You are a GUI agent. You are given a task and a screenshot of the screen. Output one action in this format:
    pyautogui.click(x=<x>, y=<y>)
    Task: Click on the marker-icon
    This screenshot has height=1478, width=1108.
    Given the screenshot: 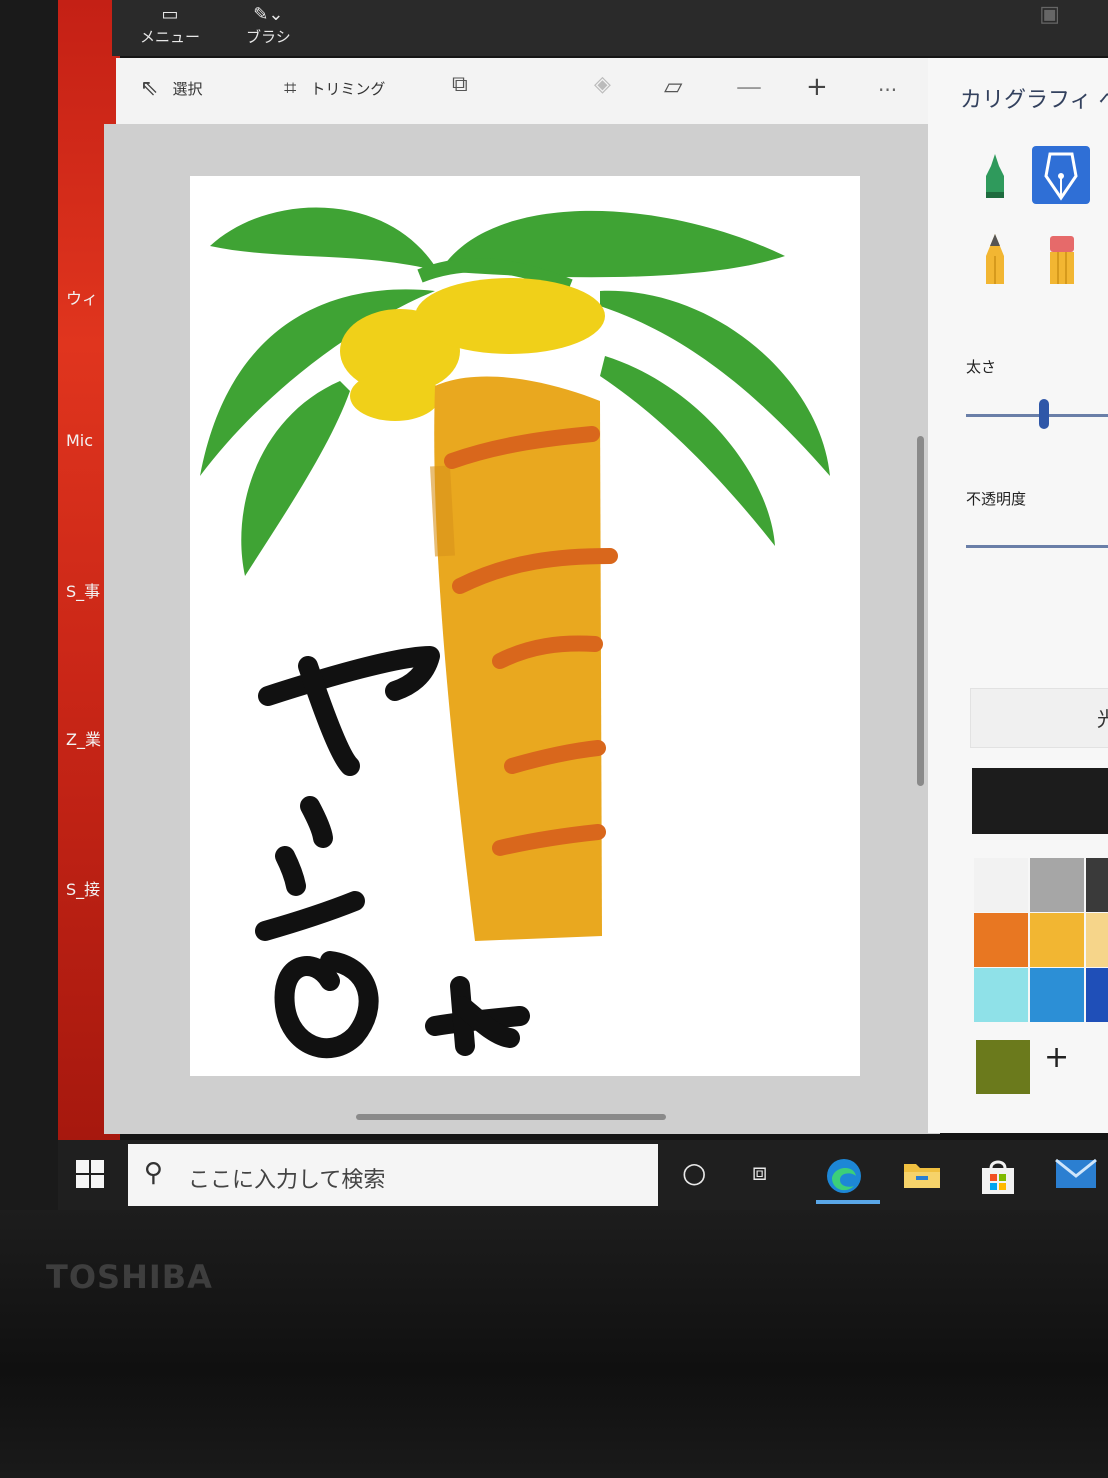 What is the action you would take?
    pyautogui.click(x=995, y=176)
    